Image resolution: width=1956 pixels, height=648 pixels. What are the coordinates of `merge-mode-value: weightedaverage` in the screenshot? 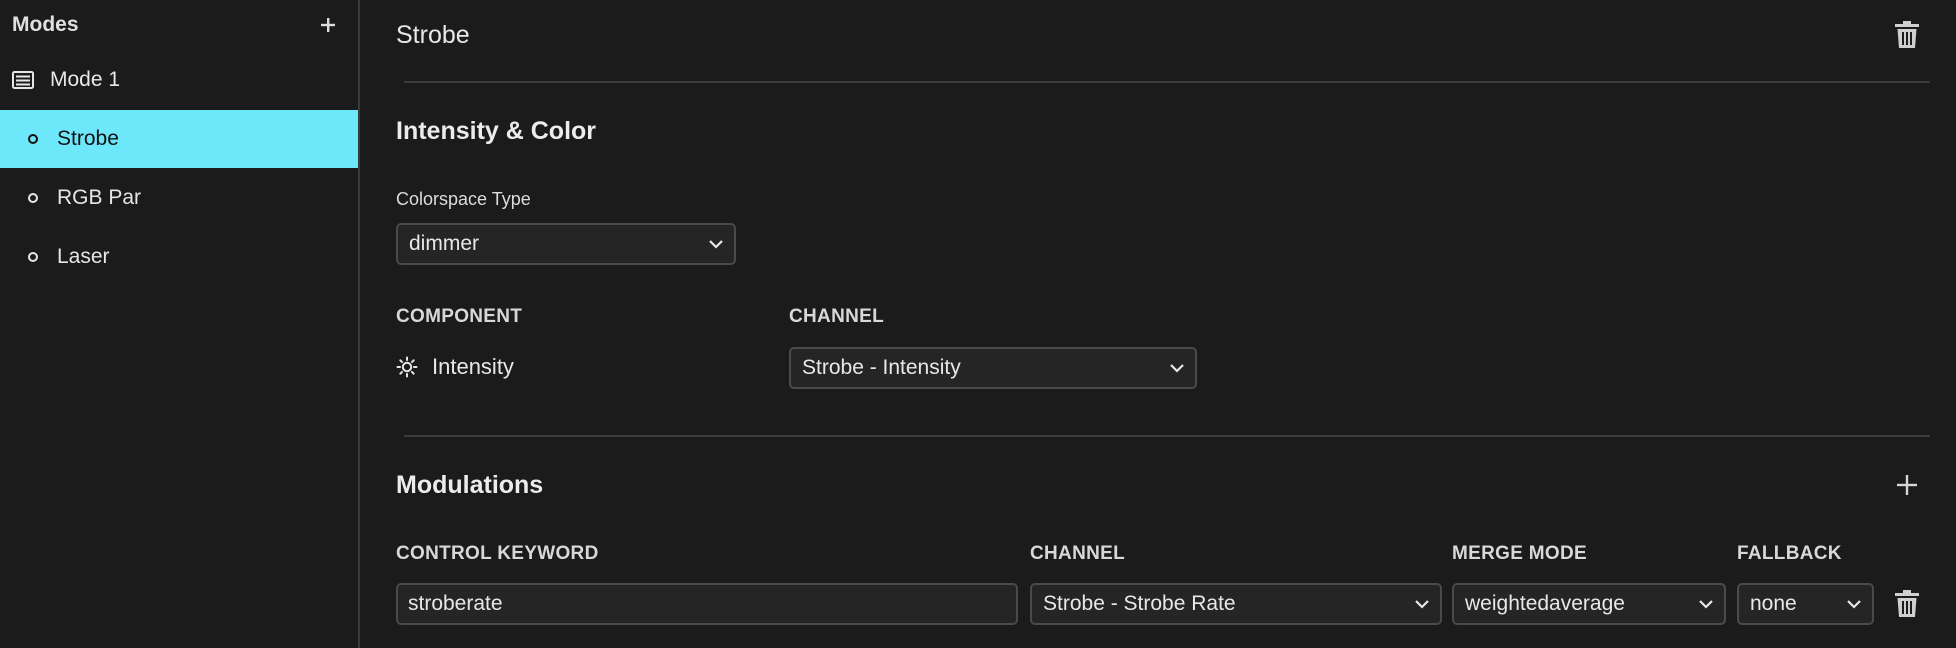 It's located at (1545, 603).